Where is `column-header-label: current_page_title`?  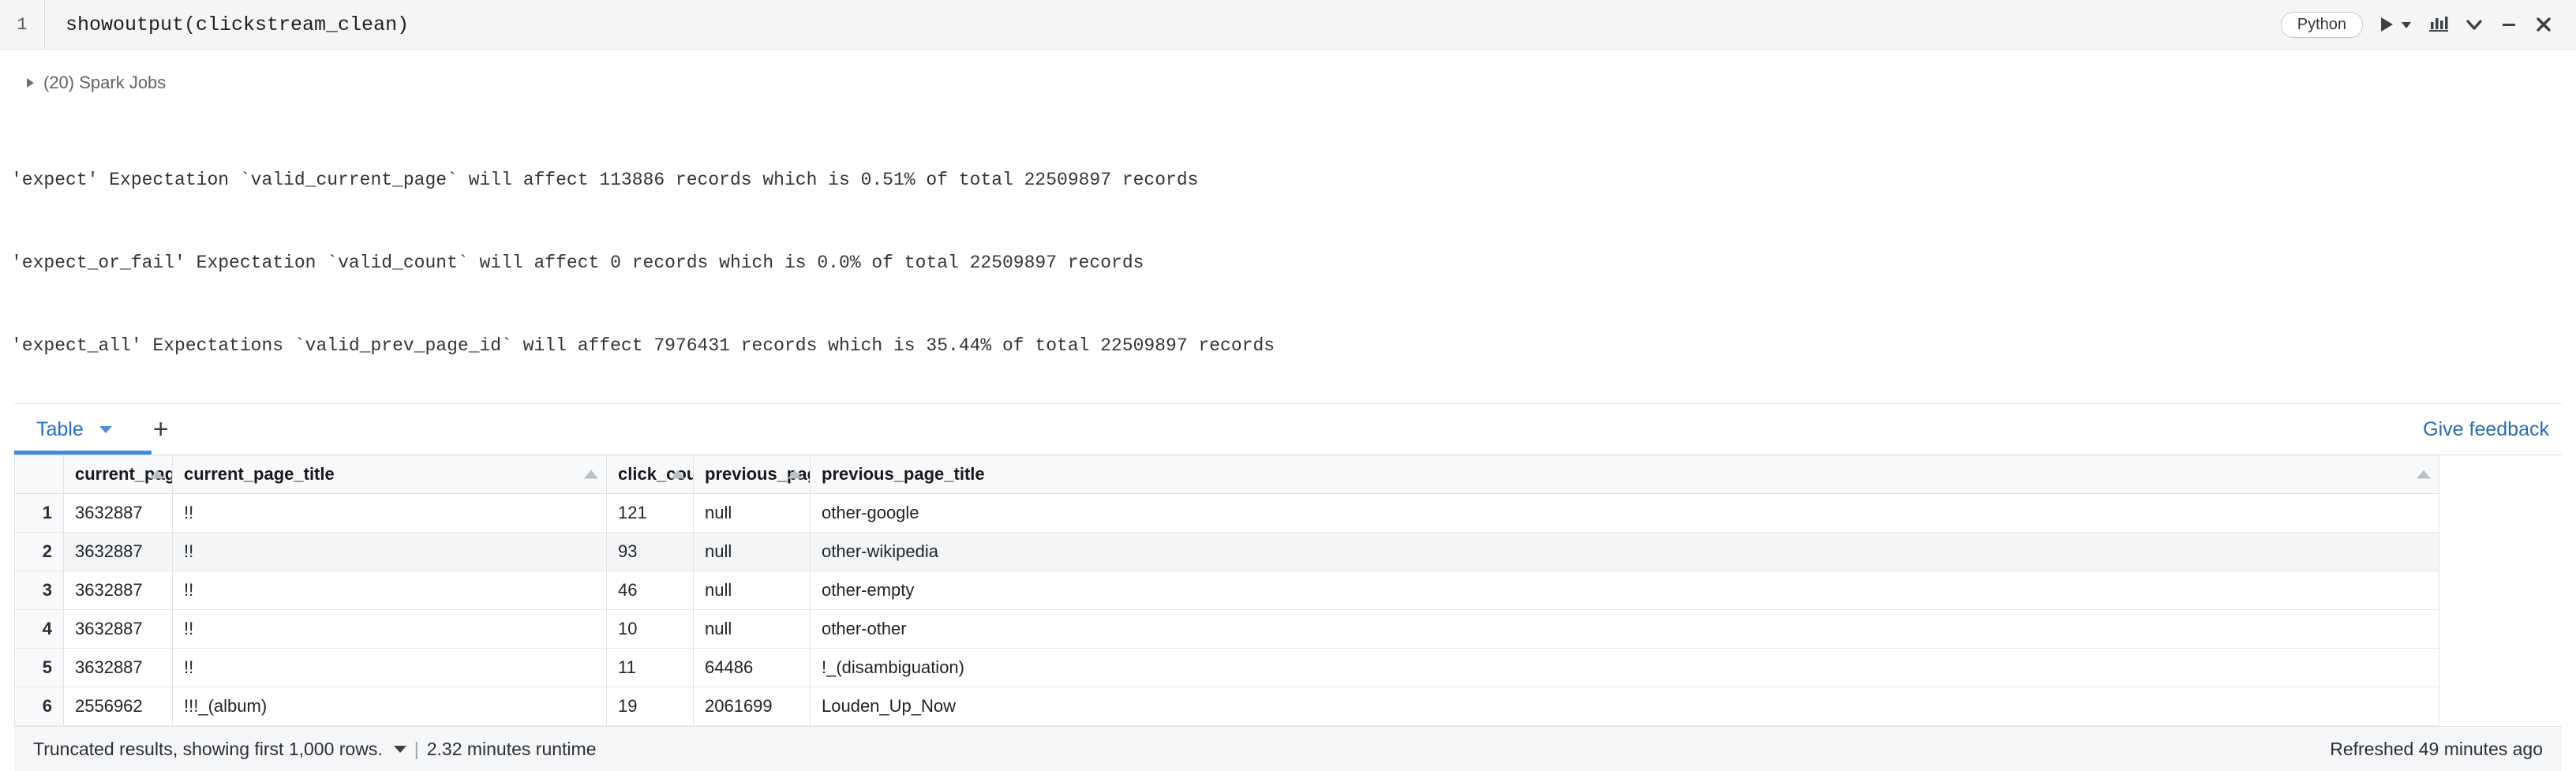 column-header-label: current_page_title is located at coordinates (259, 474).